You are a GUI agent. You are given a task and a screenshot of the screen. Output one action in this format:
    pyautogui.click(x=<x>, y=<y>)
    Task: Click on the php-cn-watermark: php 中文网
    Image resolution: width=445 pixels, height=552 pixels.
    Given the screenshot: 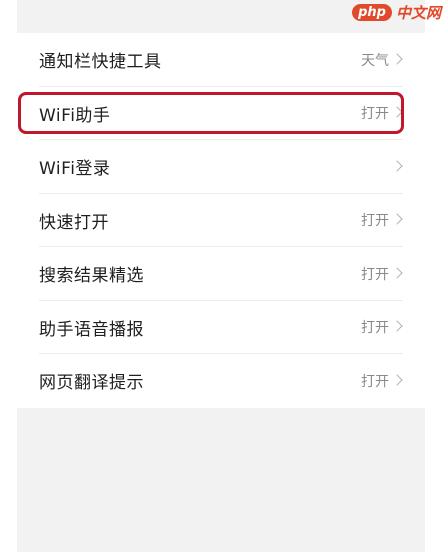 What is the action you would take?
    pyautogui.click(x=396, y=12)
    